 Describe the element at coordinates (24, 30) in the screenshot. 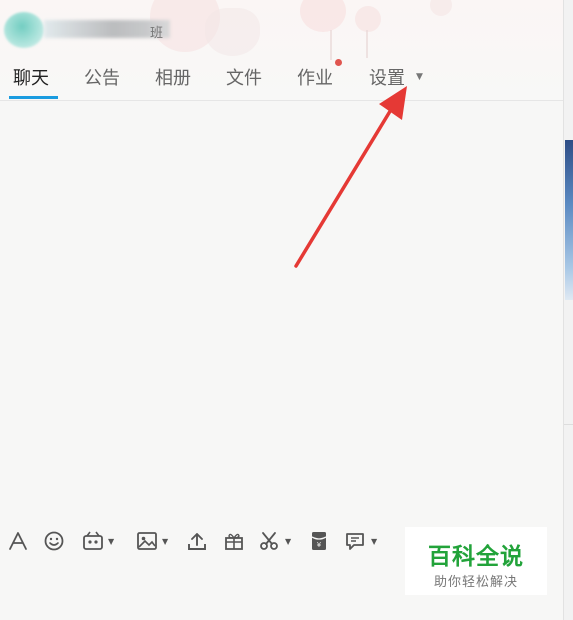

I see `group-avatar` at that location.